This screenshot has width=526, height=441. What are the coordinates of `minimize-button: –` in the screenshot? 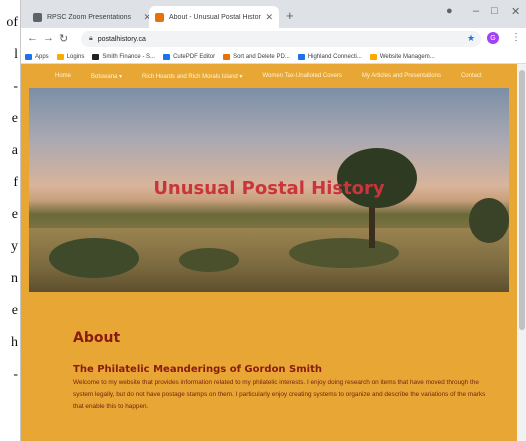 It's located at (476, 11).